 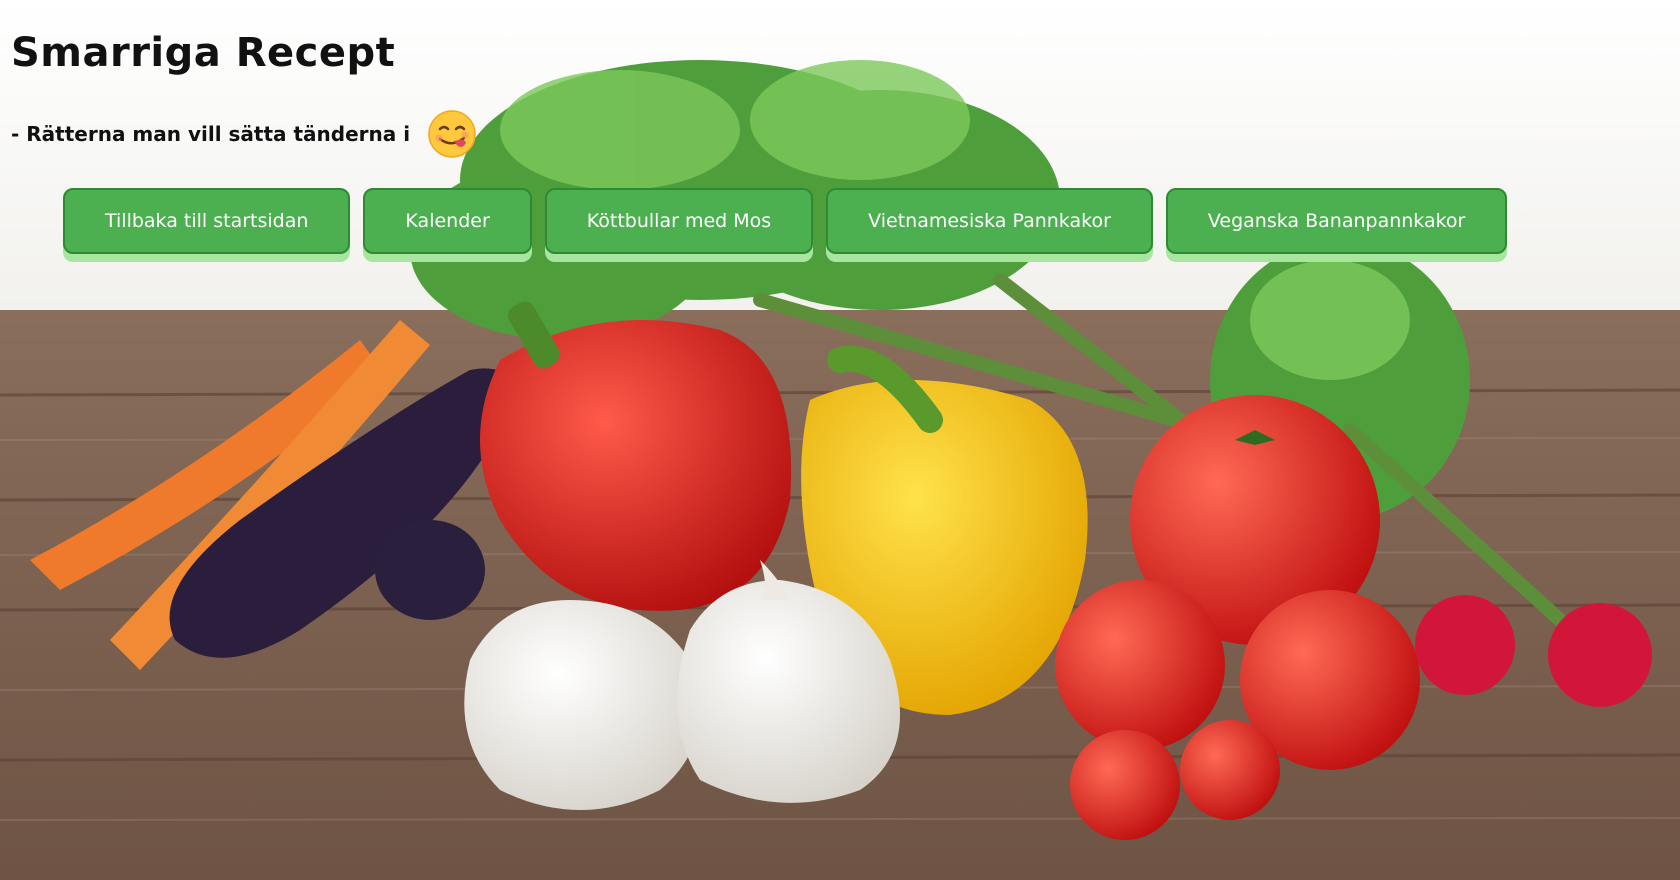 I want to click on tagline: - Rätterna man vill sätta tänderna i, so click(x=244, y=134).